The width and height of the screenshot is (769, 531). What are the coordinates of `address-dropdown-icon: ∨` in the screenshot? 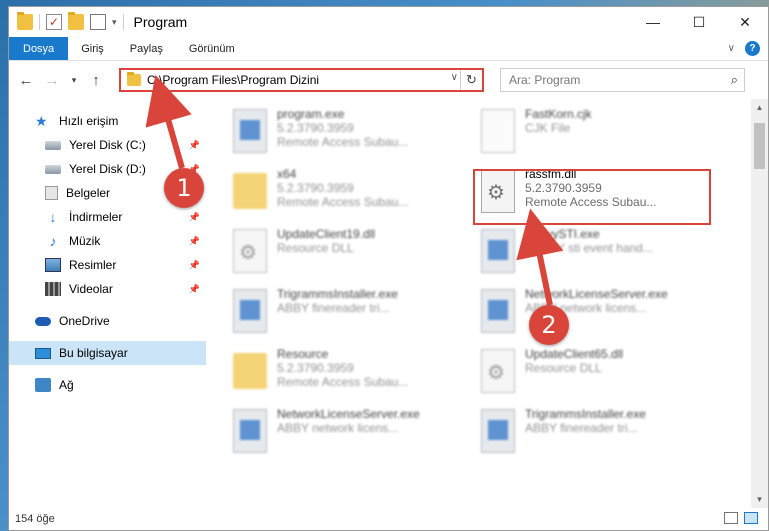 It's located at (454, 77).